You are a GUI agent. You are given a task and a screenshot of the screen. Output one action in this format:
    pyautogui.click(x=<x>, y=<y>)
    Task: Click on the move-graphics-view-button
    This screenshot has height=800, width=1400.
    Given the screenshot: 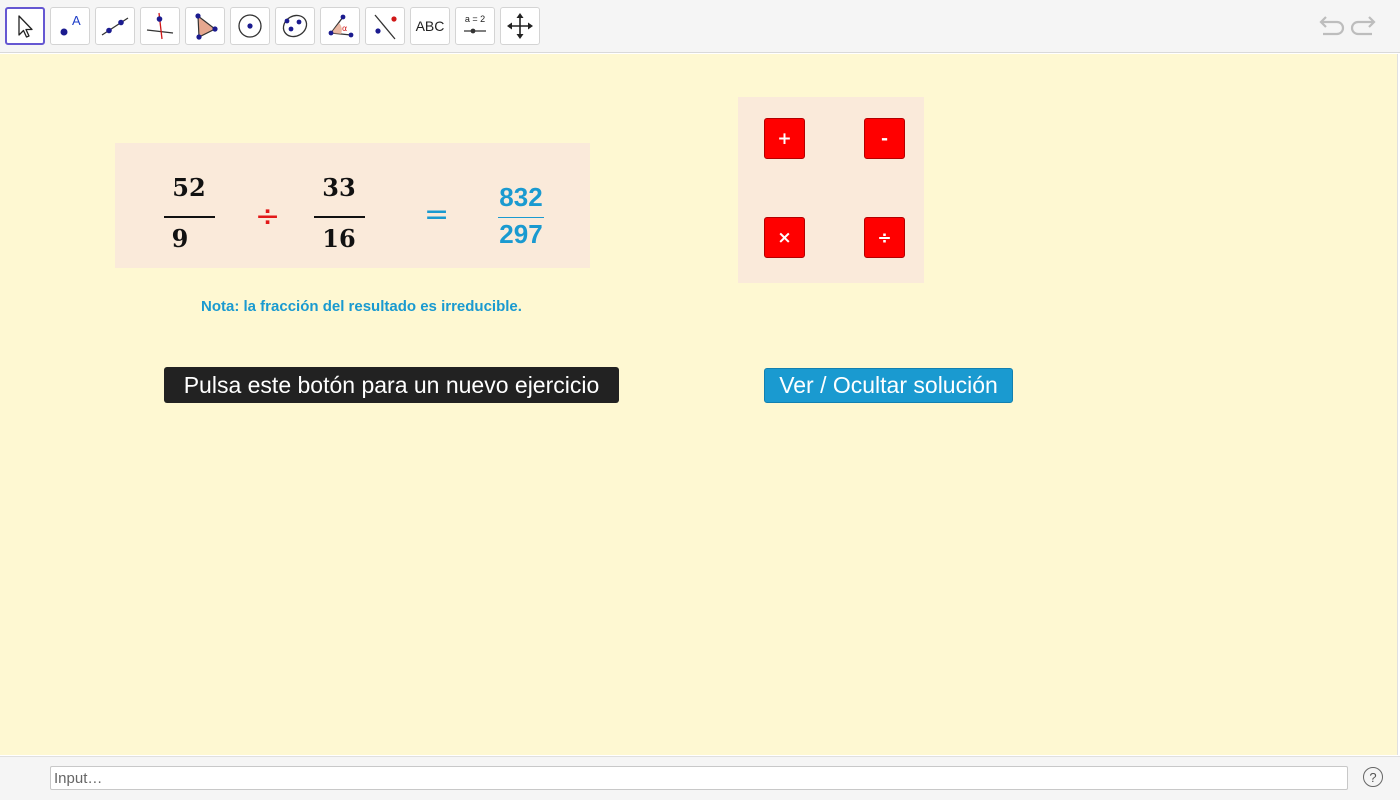 What is the action you would take?
    pyautogui.click(x=520, y=26)
    